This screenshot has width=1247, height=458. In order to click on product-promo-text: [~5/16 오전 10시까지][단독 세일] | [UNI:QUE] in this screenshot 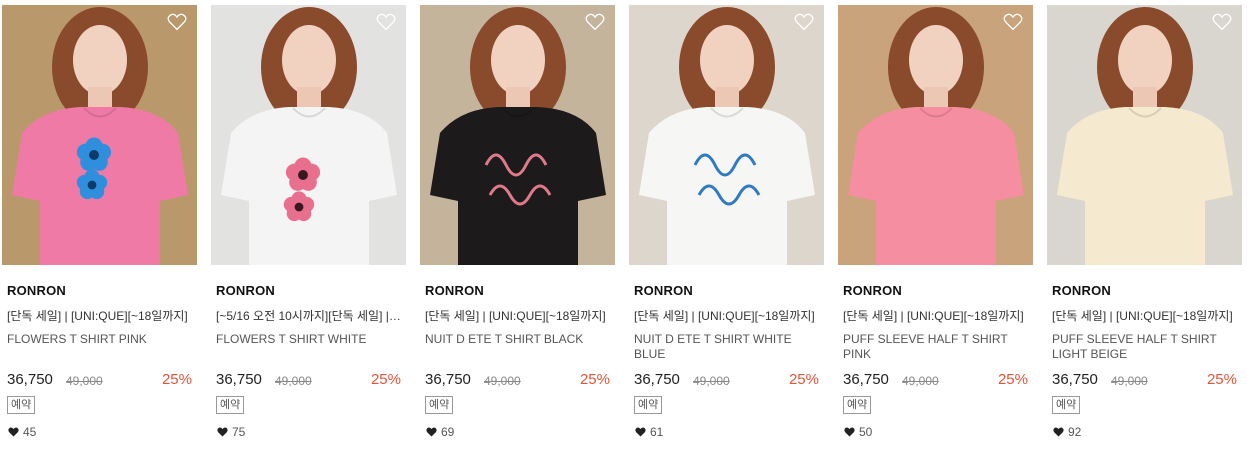, I will do `click(310, 315)`.